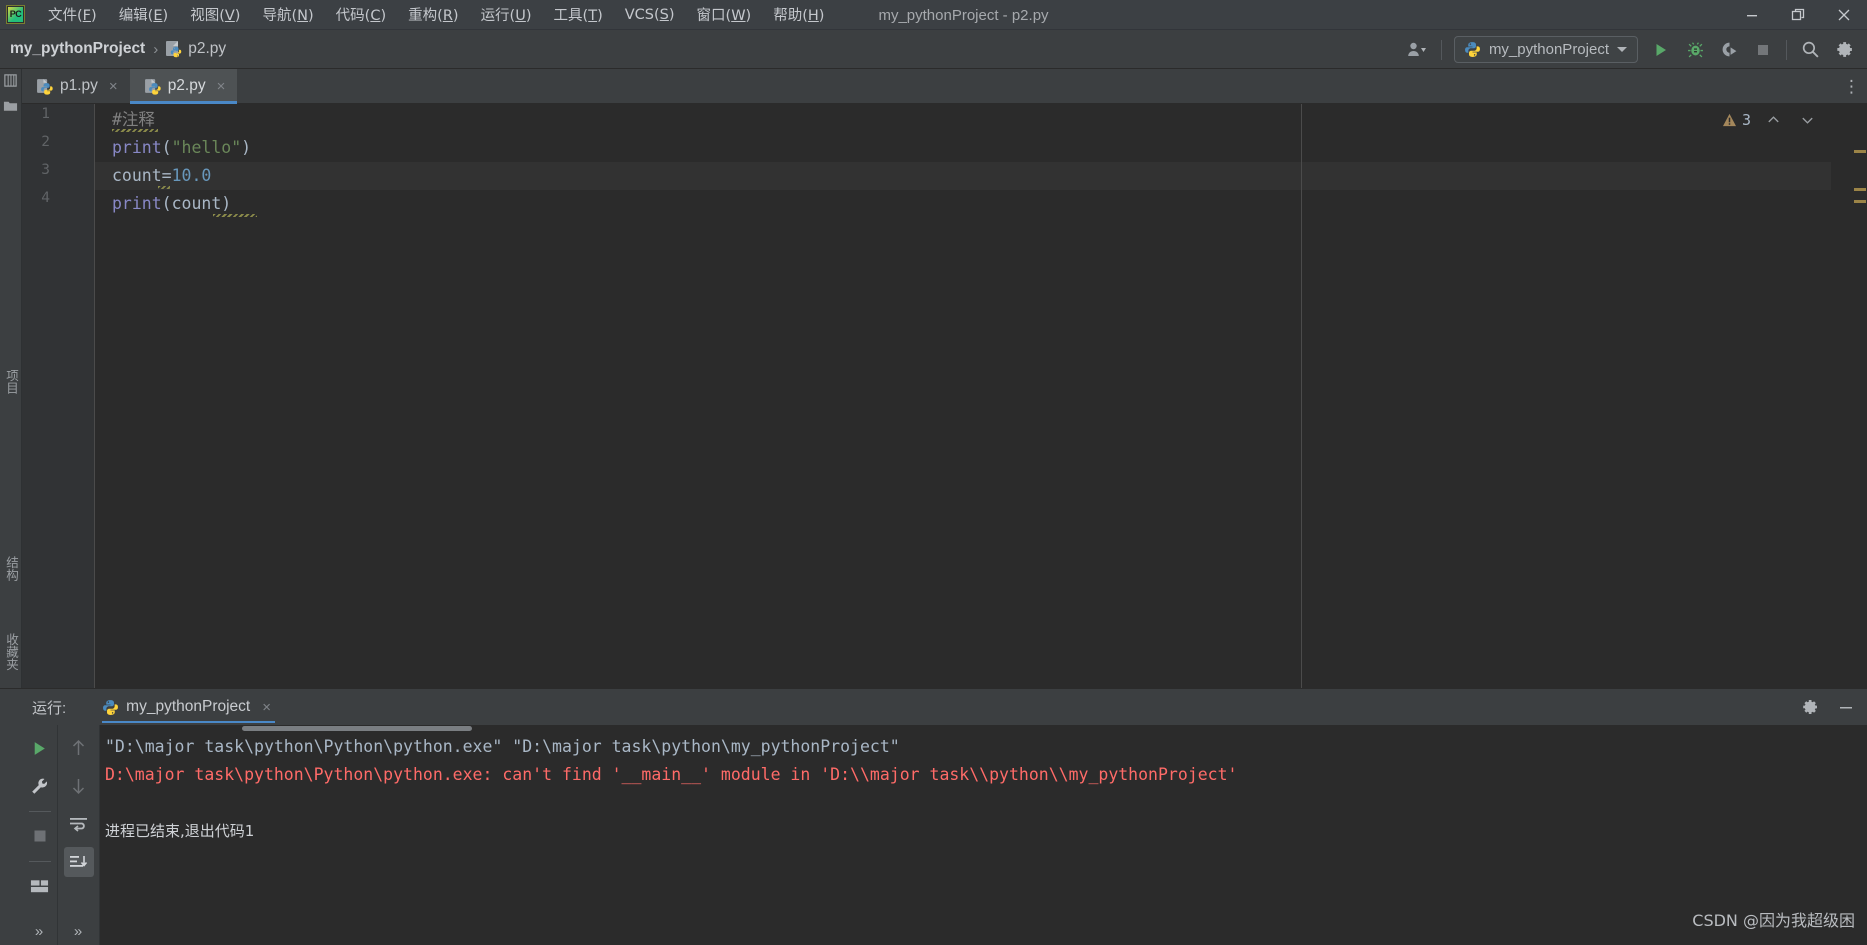  I want to click on editor-tab-p2-py: p2.py ×, so click(183, 86).